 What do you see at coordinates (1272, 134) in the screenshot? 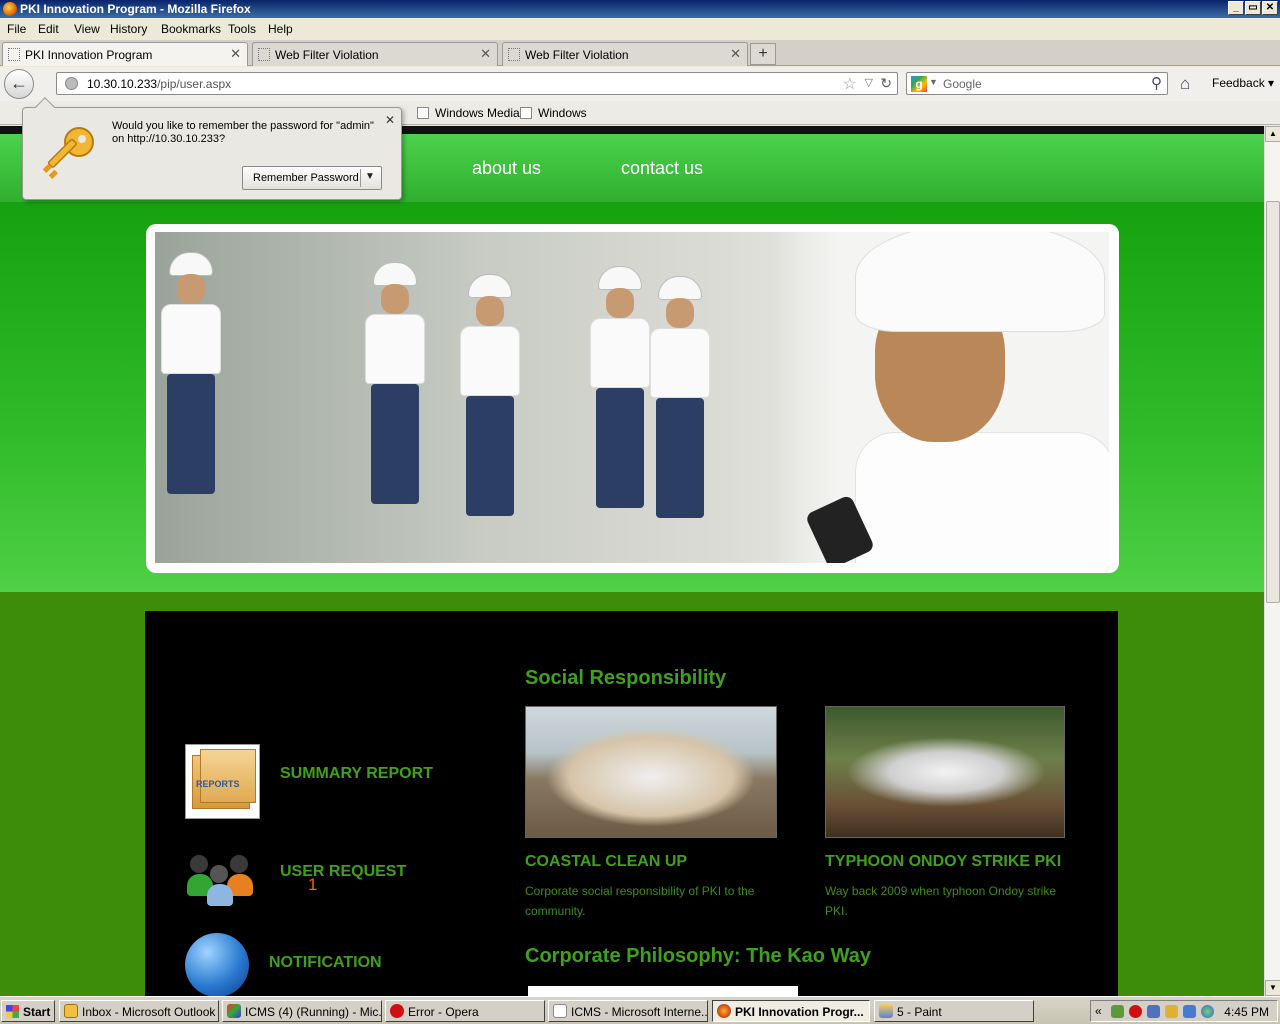
I see `scroll-up-button: ▲` at bounding box center [1272, 134].